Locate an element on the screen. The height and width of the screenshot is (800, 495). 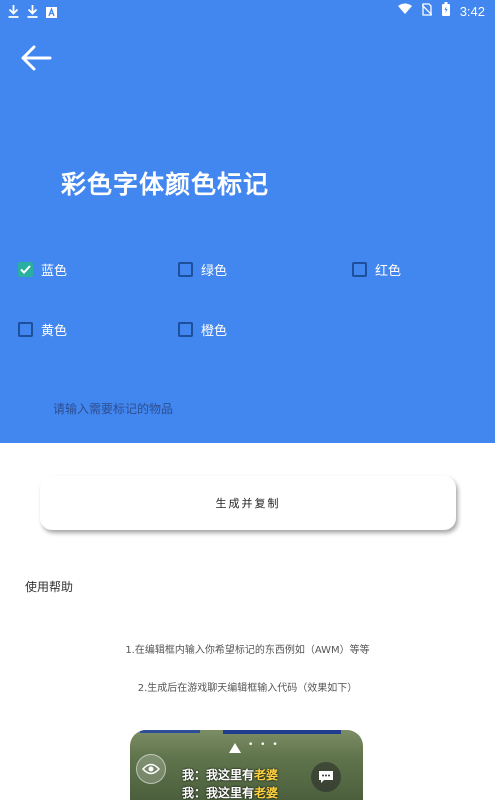
example-game-image: • • • 我：我这里有老婆 我：我这里有老婆 is located at coordinates (246, 765).